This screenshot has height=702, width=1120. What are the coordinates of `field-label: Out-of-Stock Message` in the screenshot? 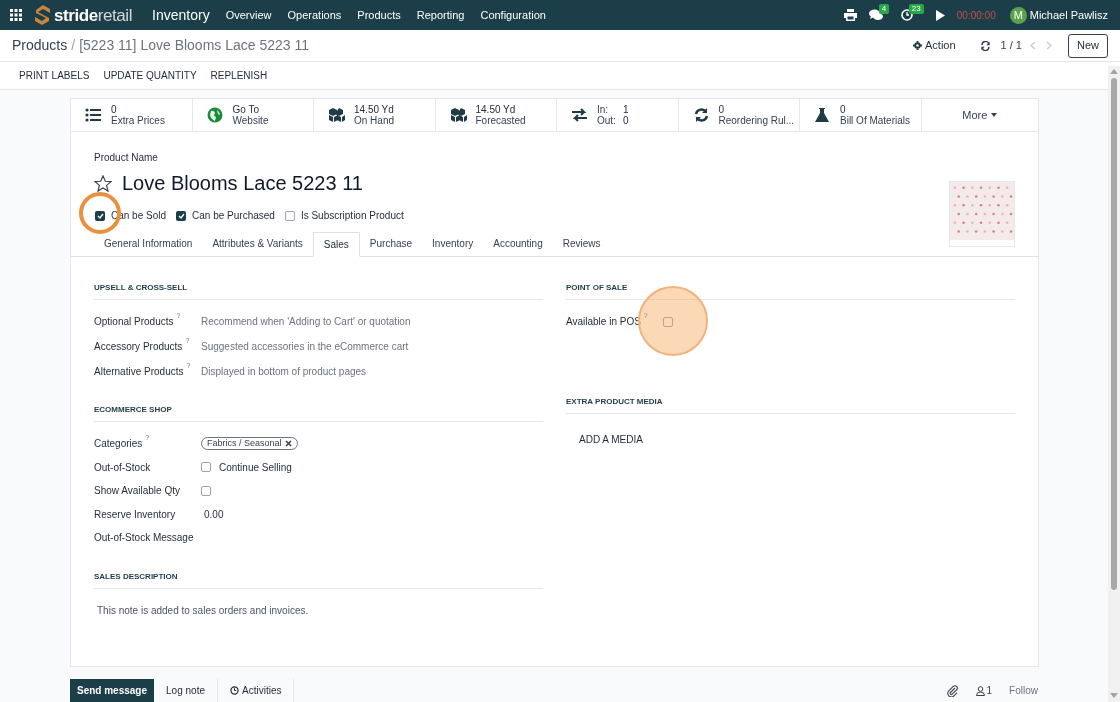 It's located at (144, 538).